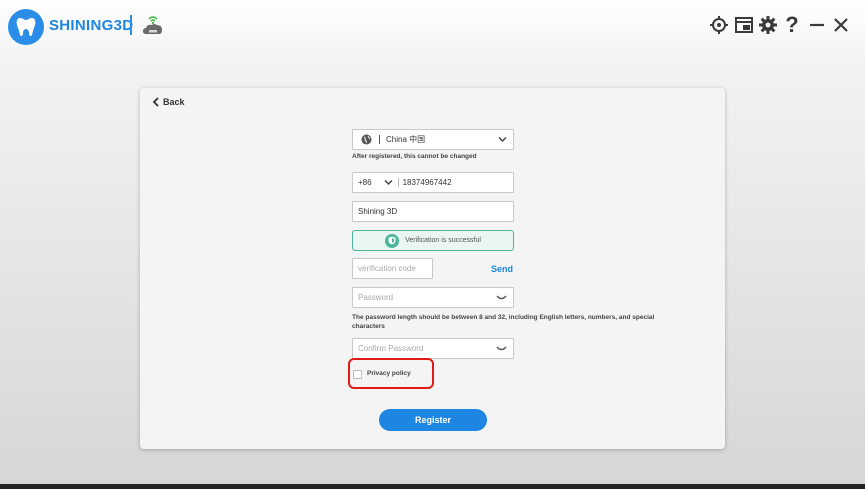 The height and width of the screenshot is (489, 865). What do you see at coordinates (357, 374) in the screenshot?
I see `privacy-checkbox` at bounding box center [357, 374].